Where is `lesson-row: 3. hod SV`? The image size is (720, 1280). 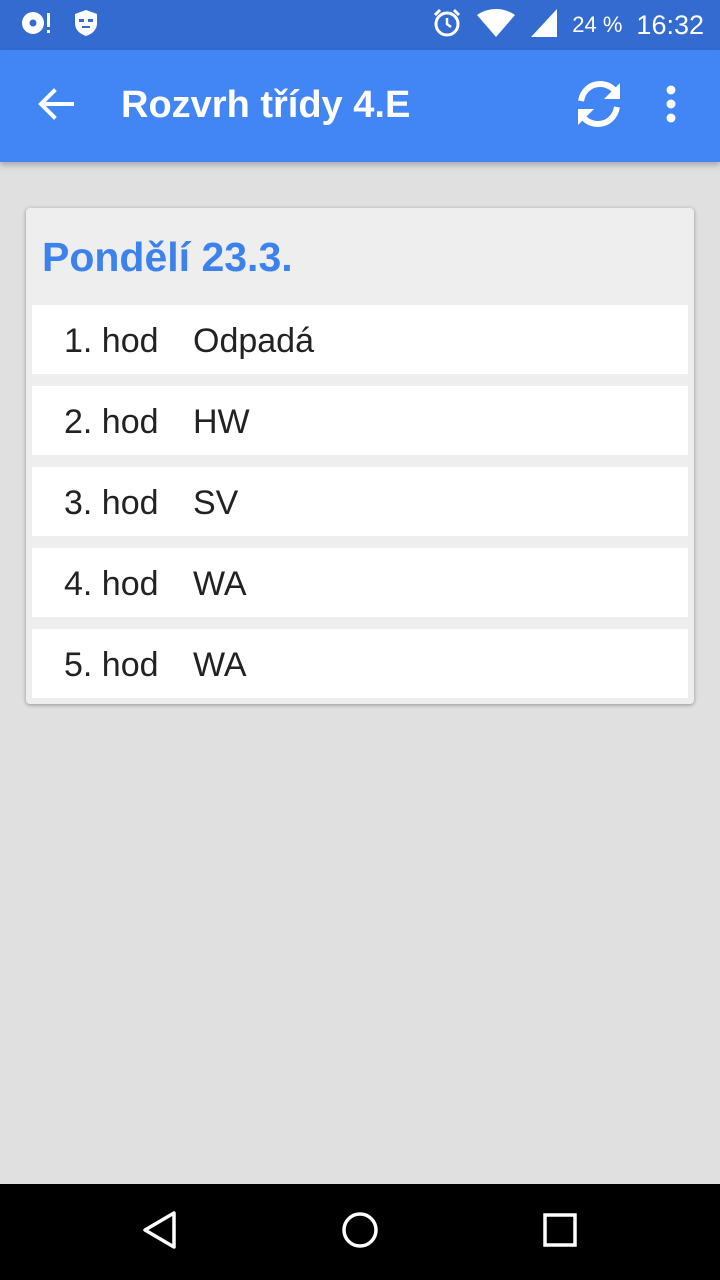 lesson-row: 3. hod SV is located at coordinates (360, 501).